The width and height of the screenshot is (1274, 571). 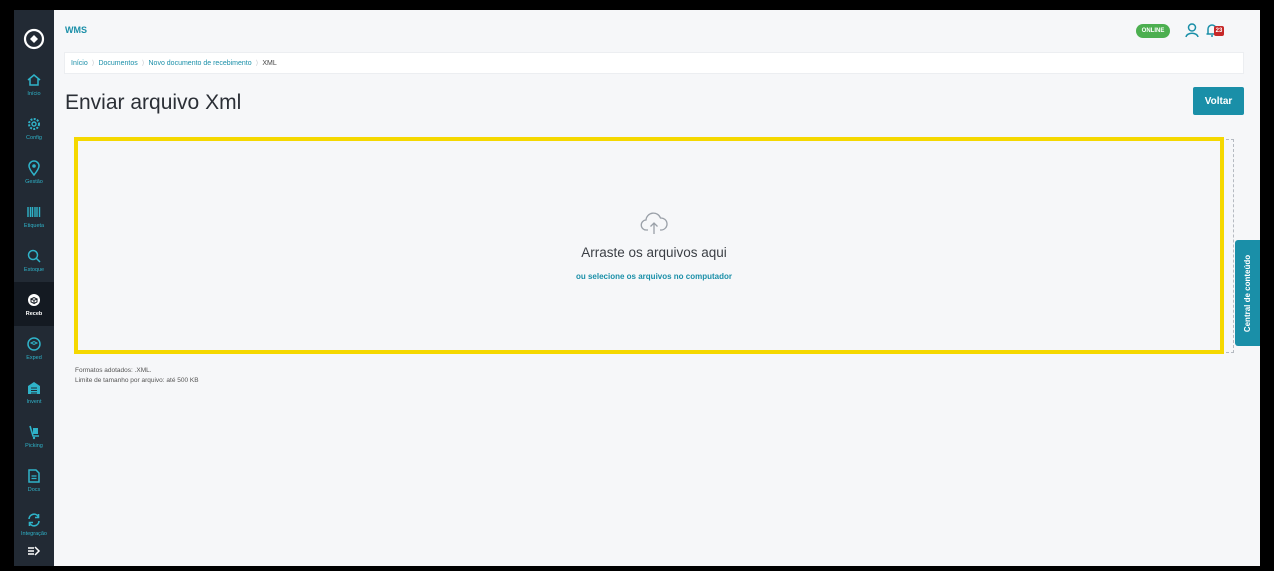 I want to click on sidebar-item-exped: Exped, so click(x=34, y=348).